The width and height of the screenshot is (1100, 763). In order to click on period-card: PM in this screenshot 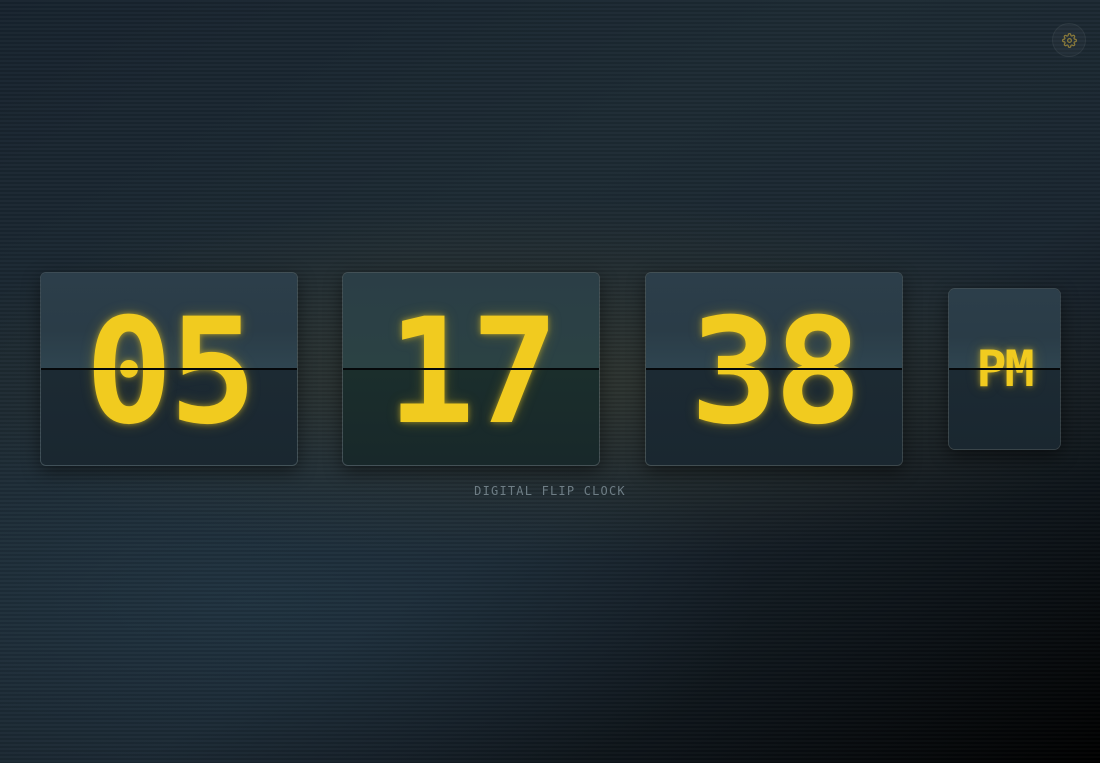, I will do `click(1004, 369)`.